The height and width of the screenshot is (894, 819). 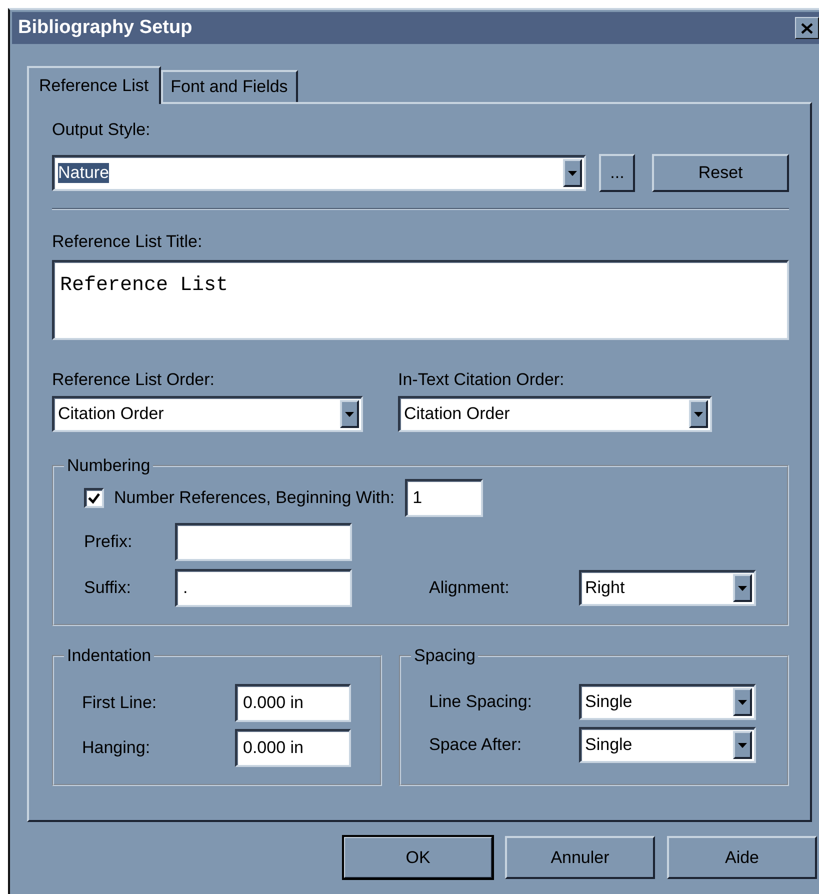 What do you see at coordinates (263, 542) in the screenshot?
I see `prefix-field` at bounding box center [263, 542].